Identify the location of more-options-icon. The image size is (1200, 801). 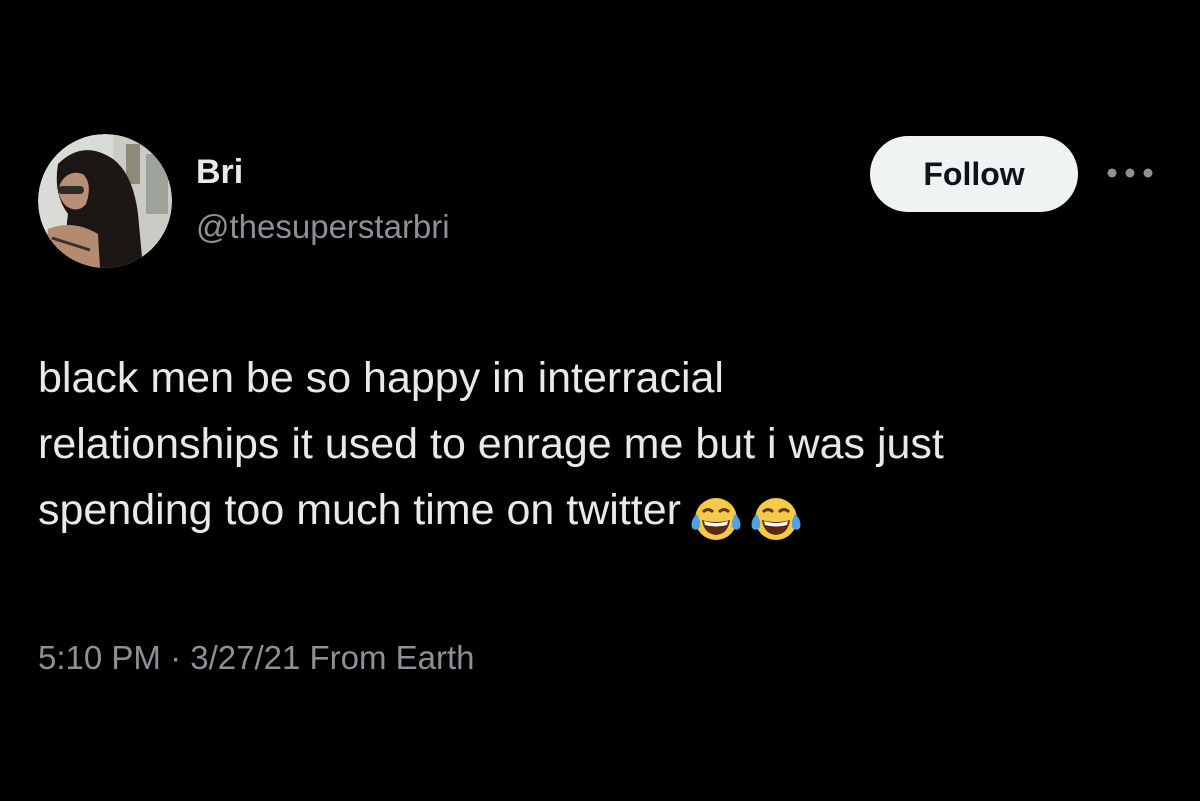
(1130, 173).